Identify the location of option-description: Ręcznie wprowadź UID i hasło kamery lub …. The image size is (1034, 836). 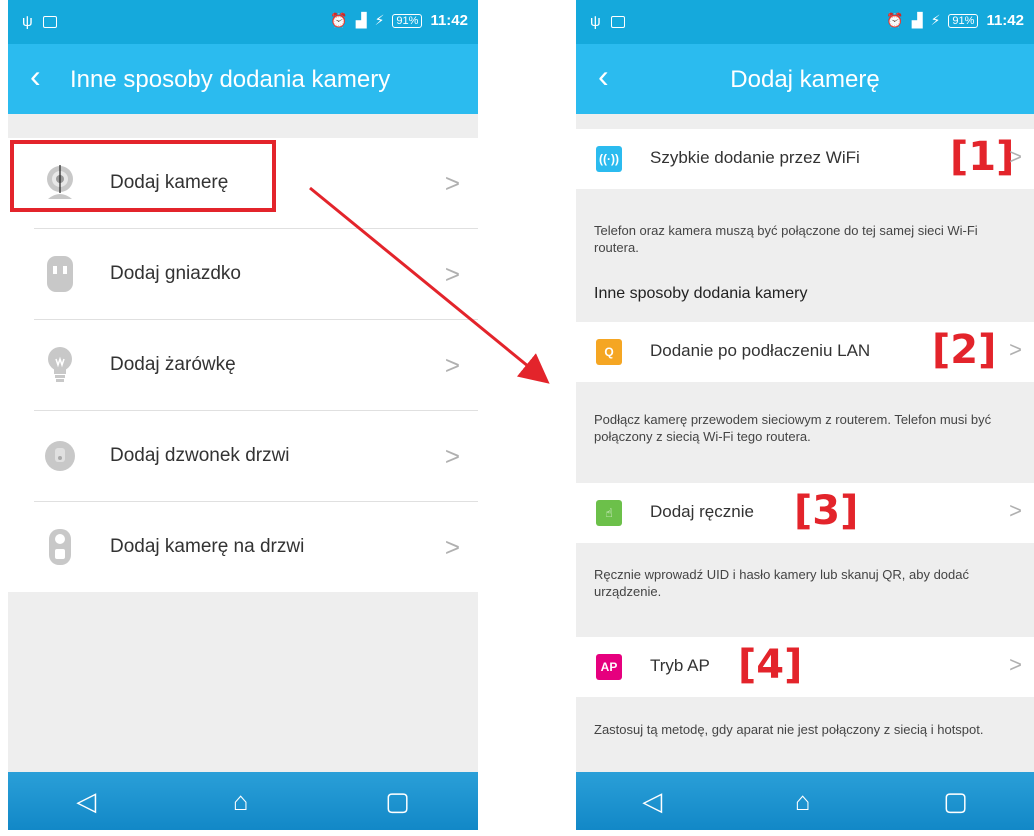
(782, 583).